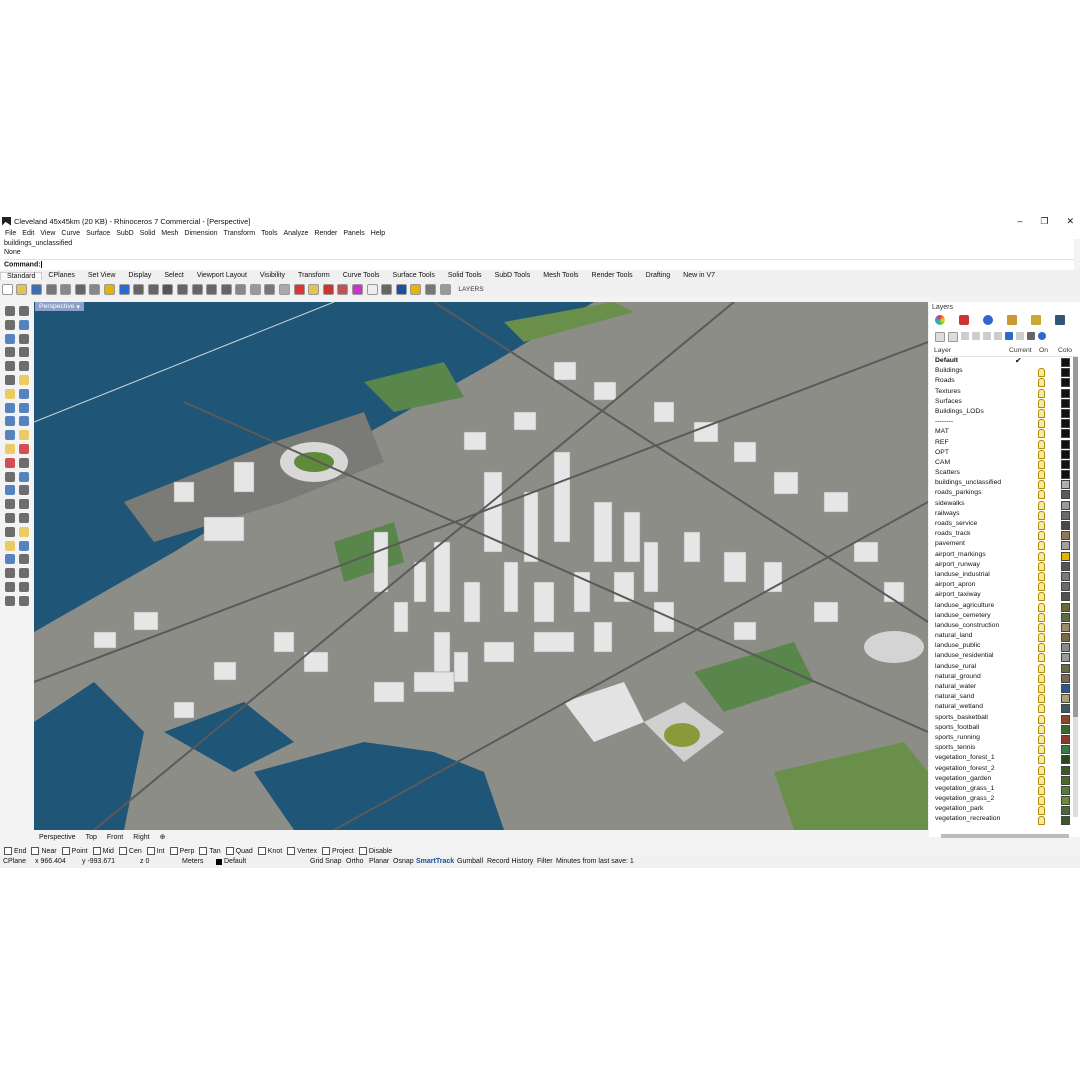 The height and width of the screenshot is (1080, 1080). I want to click on current-layer-check-icon: ✔, so click(1018, 360).